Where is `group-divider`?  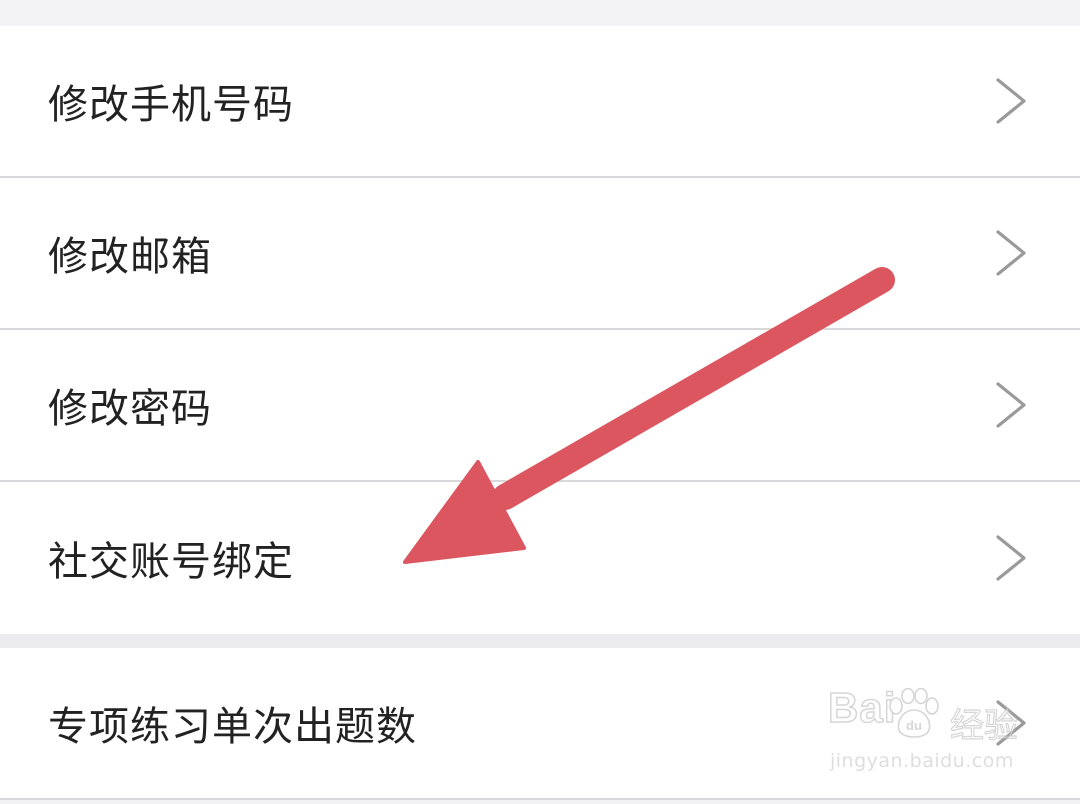 group-divider is located at coordinates (540, 641).